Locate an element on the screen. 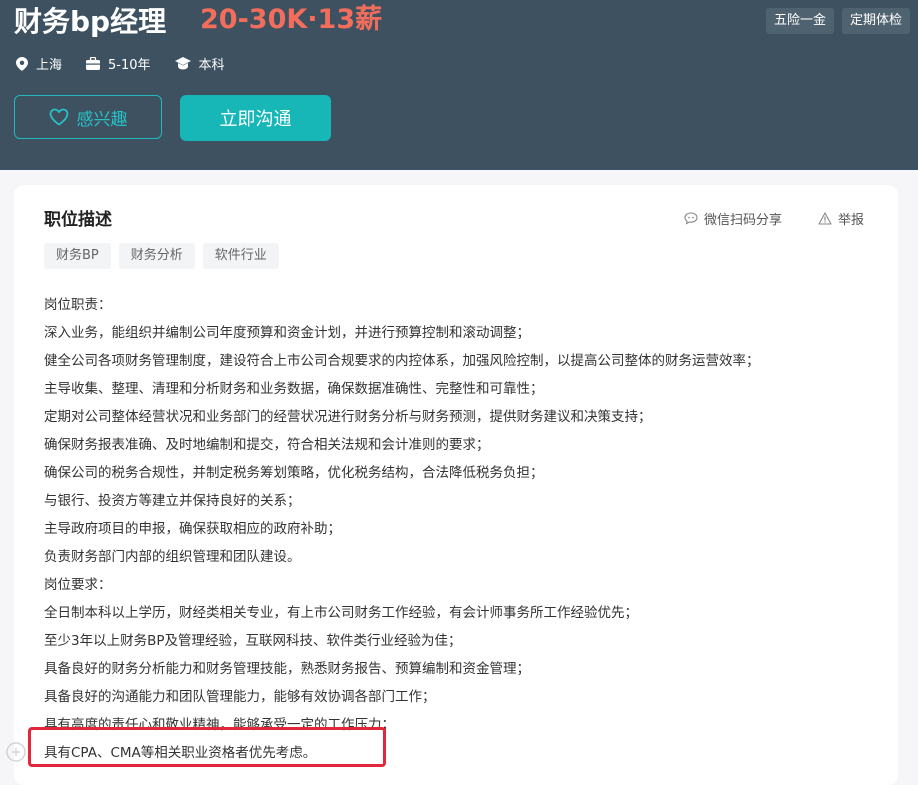 The image size is (918, 785). graduation-cap-icon is located at coordinates (182, 63).